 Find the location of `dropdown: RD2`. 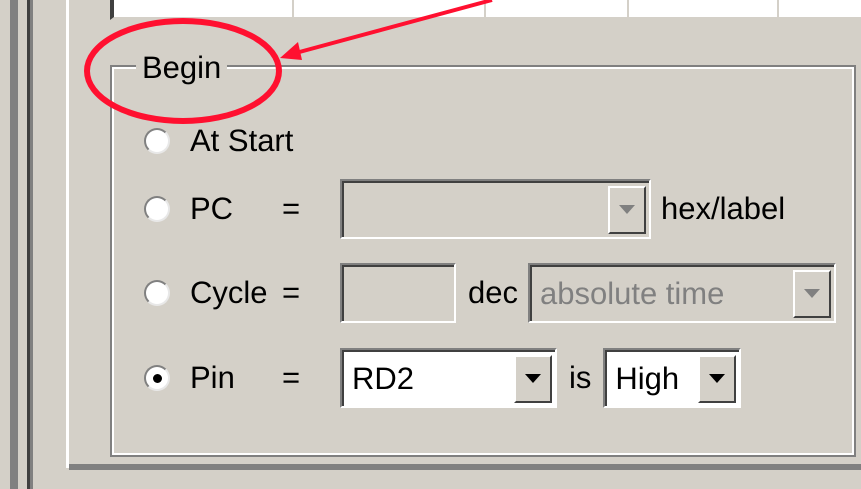

dropdown: RD2 is located at coordinates (448, 378).